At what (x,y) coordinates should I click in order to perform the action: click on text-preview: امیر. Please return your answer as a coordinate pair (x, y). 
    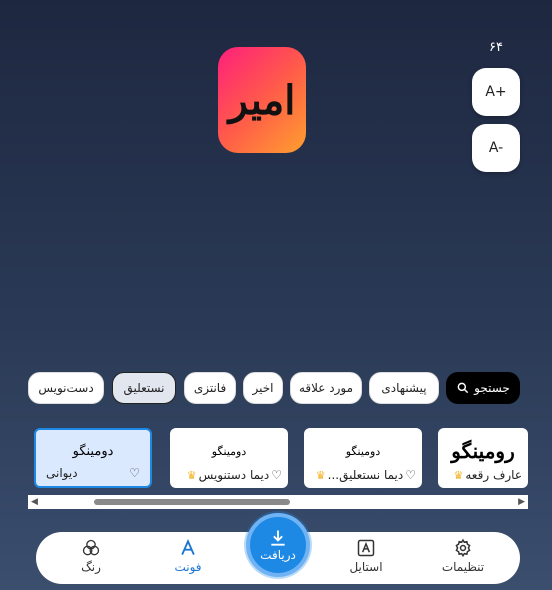
    Looking at the image, I should click on (262, 100).